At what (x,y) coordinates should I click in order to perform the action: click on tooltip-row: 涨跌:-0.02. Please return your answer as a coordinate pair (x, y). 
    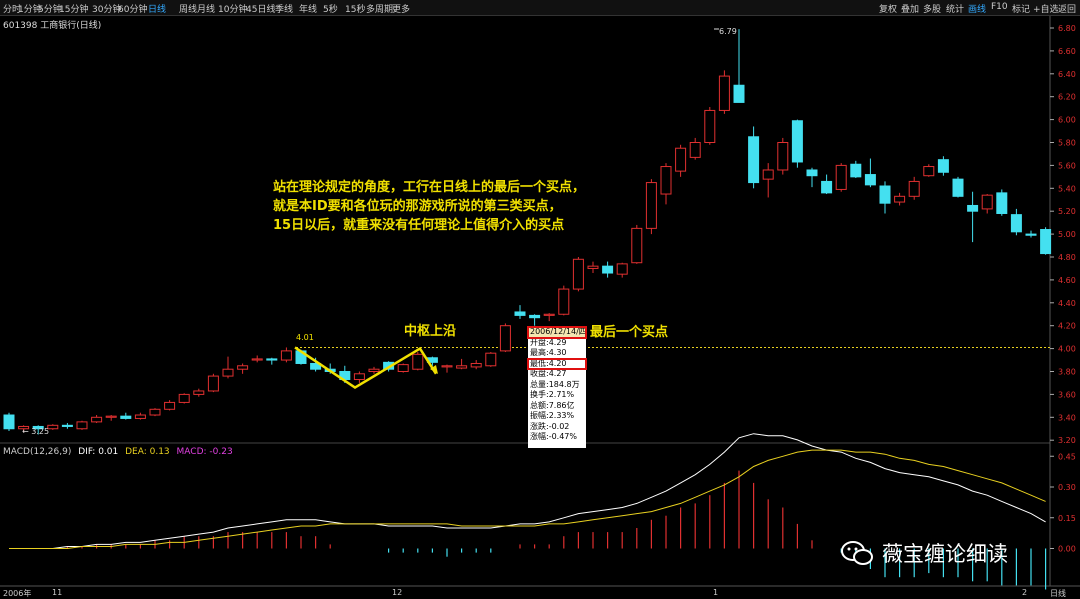
    Looking at the image, I should click on (550, 426).